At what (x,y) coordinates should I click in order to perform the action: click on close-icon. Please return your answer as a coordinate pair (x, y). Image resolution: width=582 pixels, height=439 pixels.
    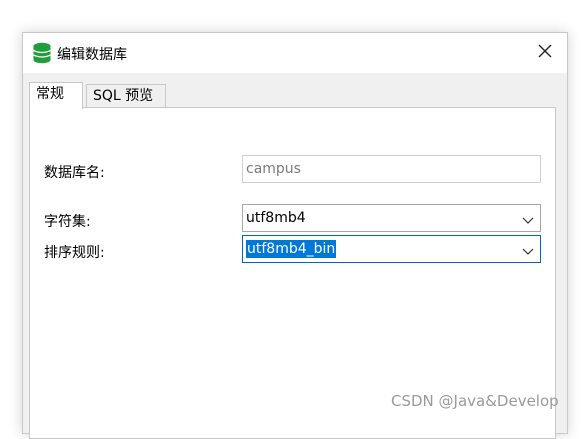
    Looking at the image, I should click on (545, 53).